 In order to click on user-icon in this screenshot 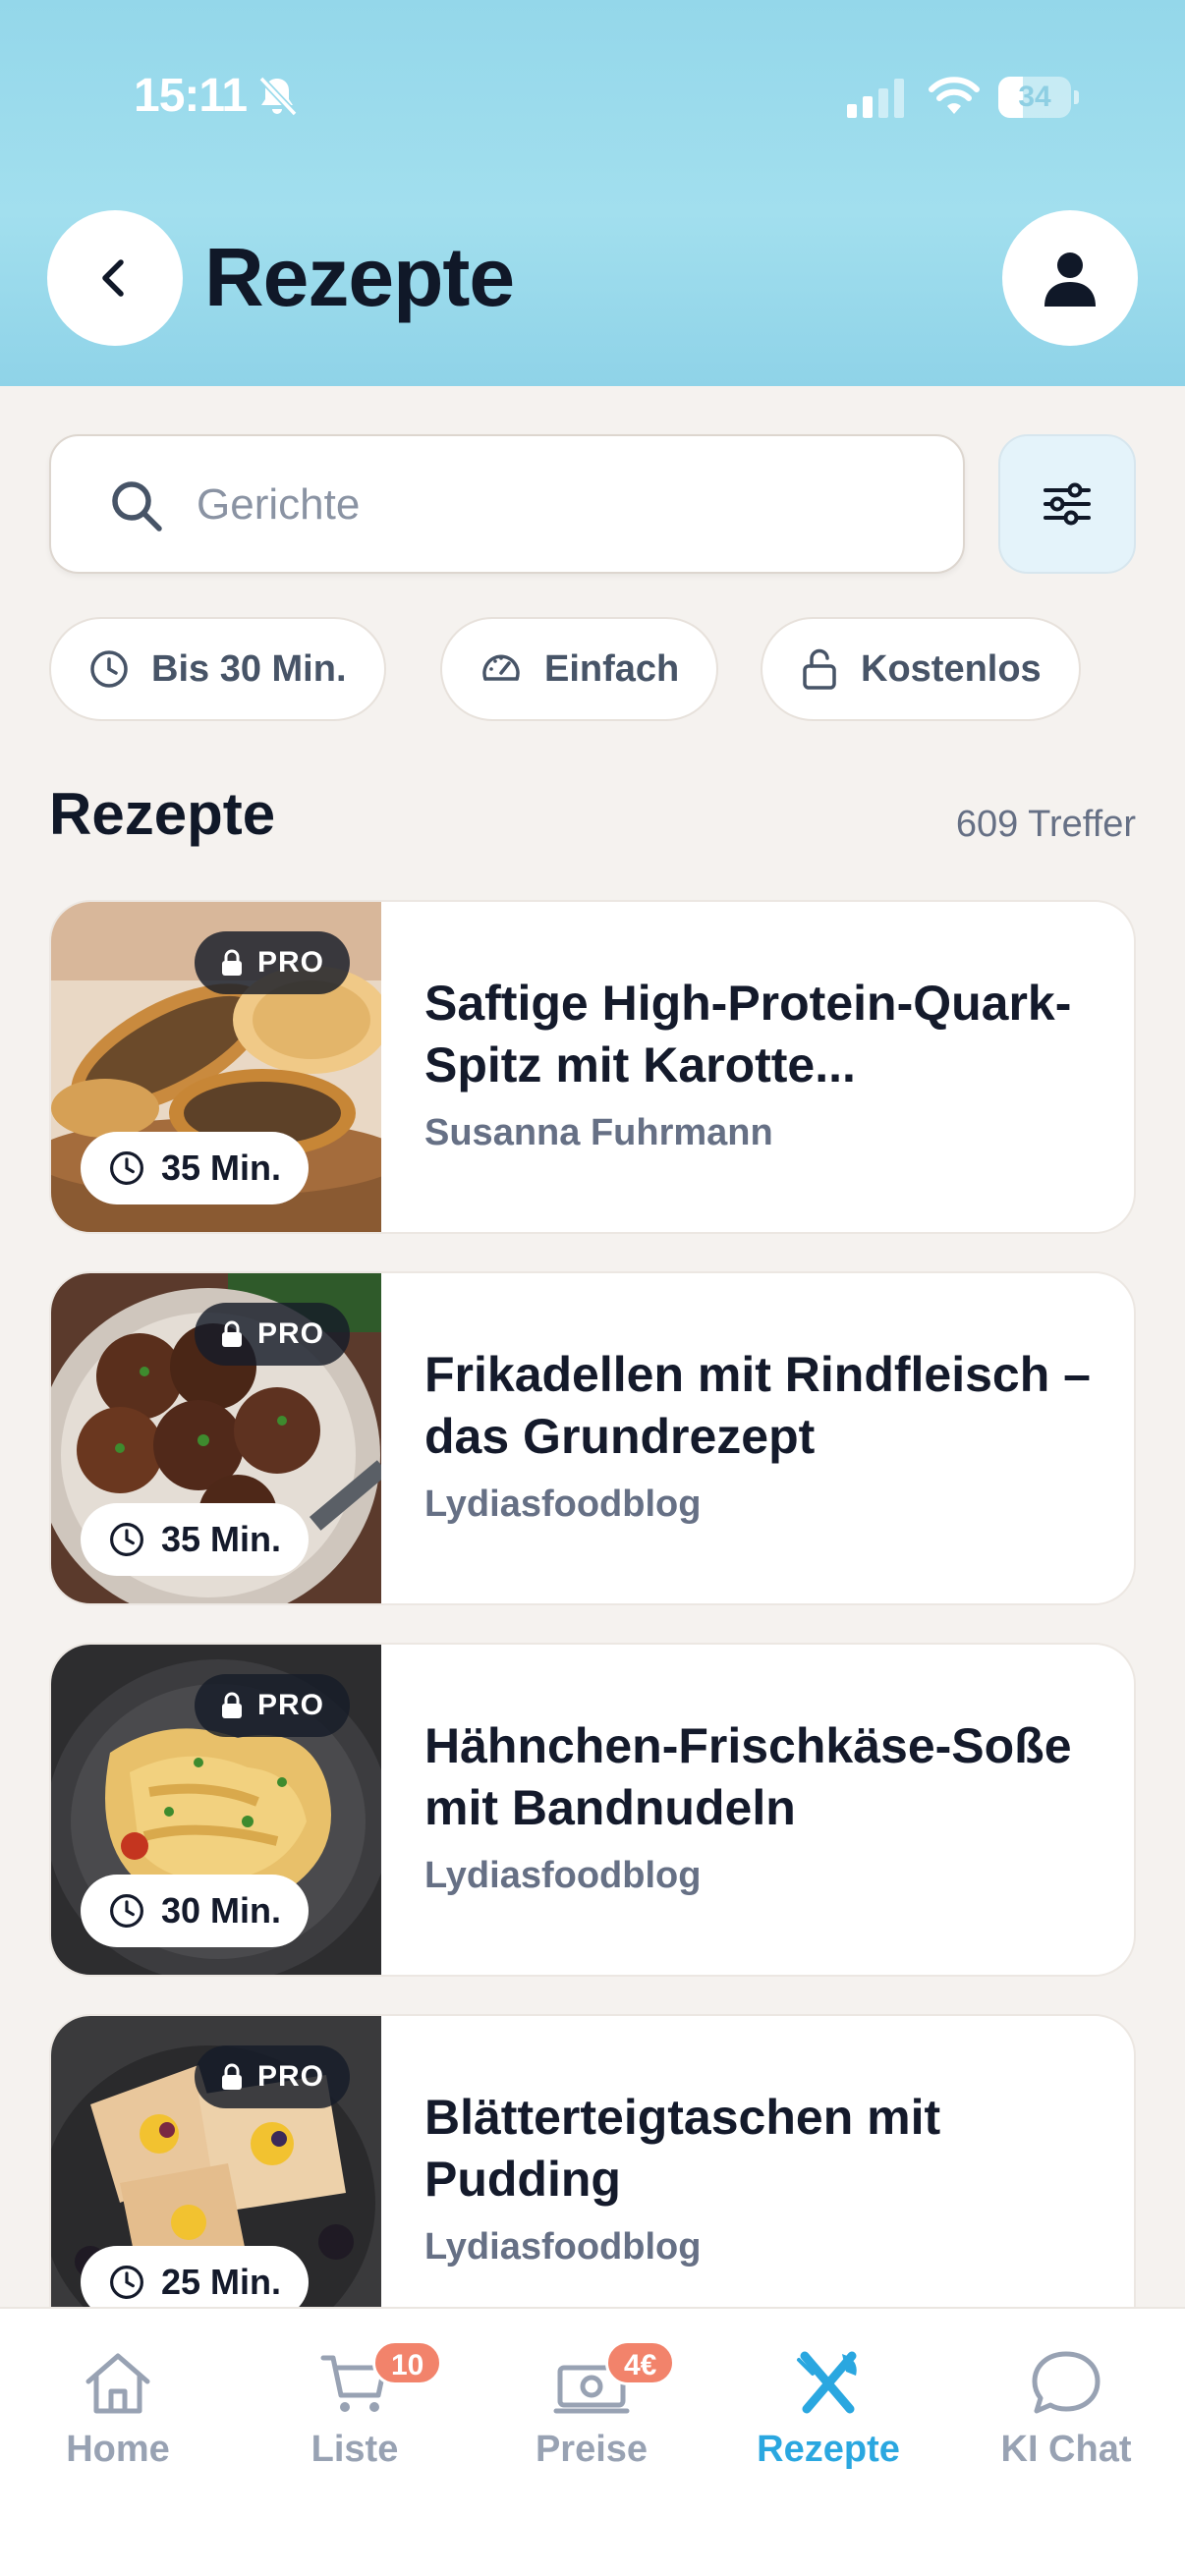, I will do `click(1070, 279)`.